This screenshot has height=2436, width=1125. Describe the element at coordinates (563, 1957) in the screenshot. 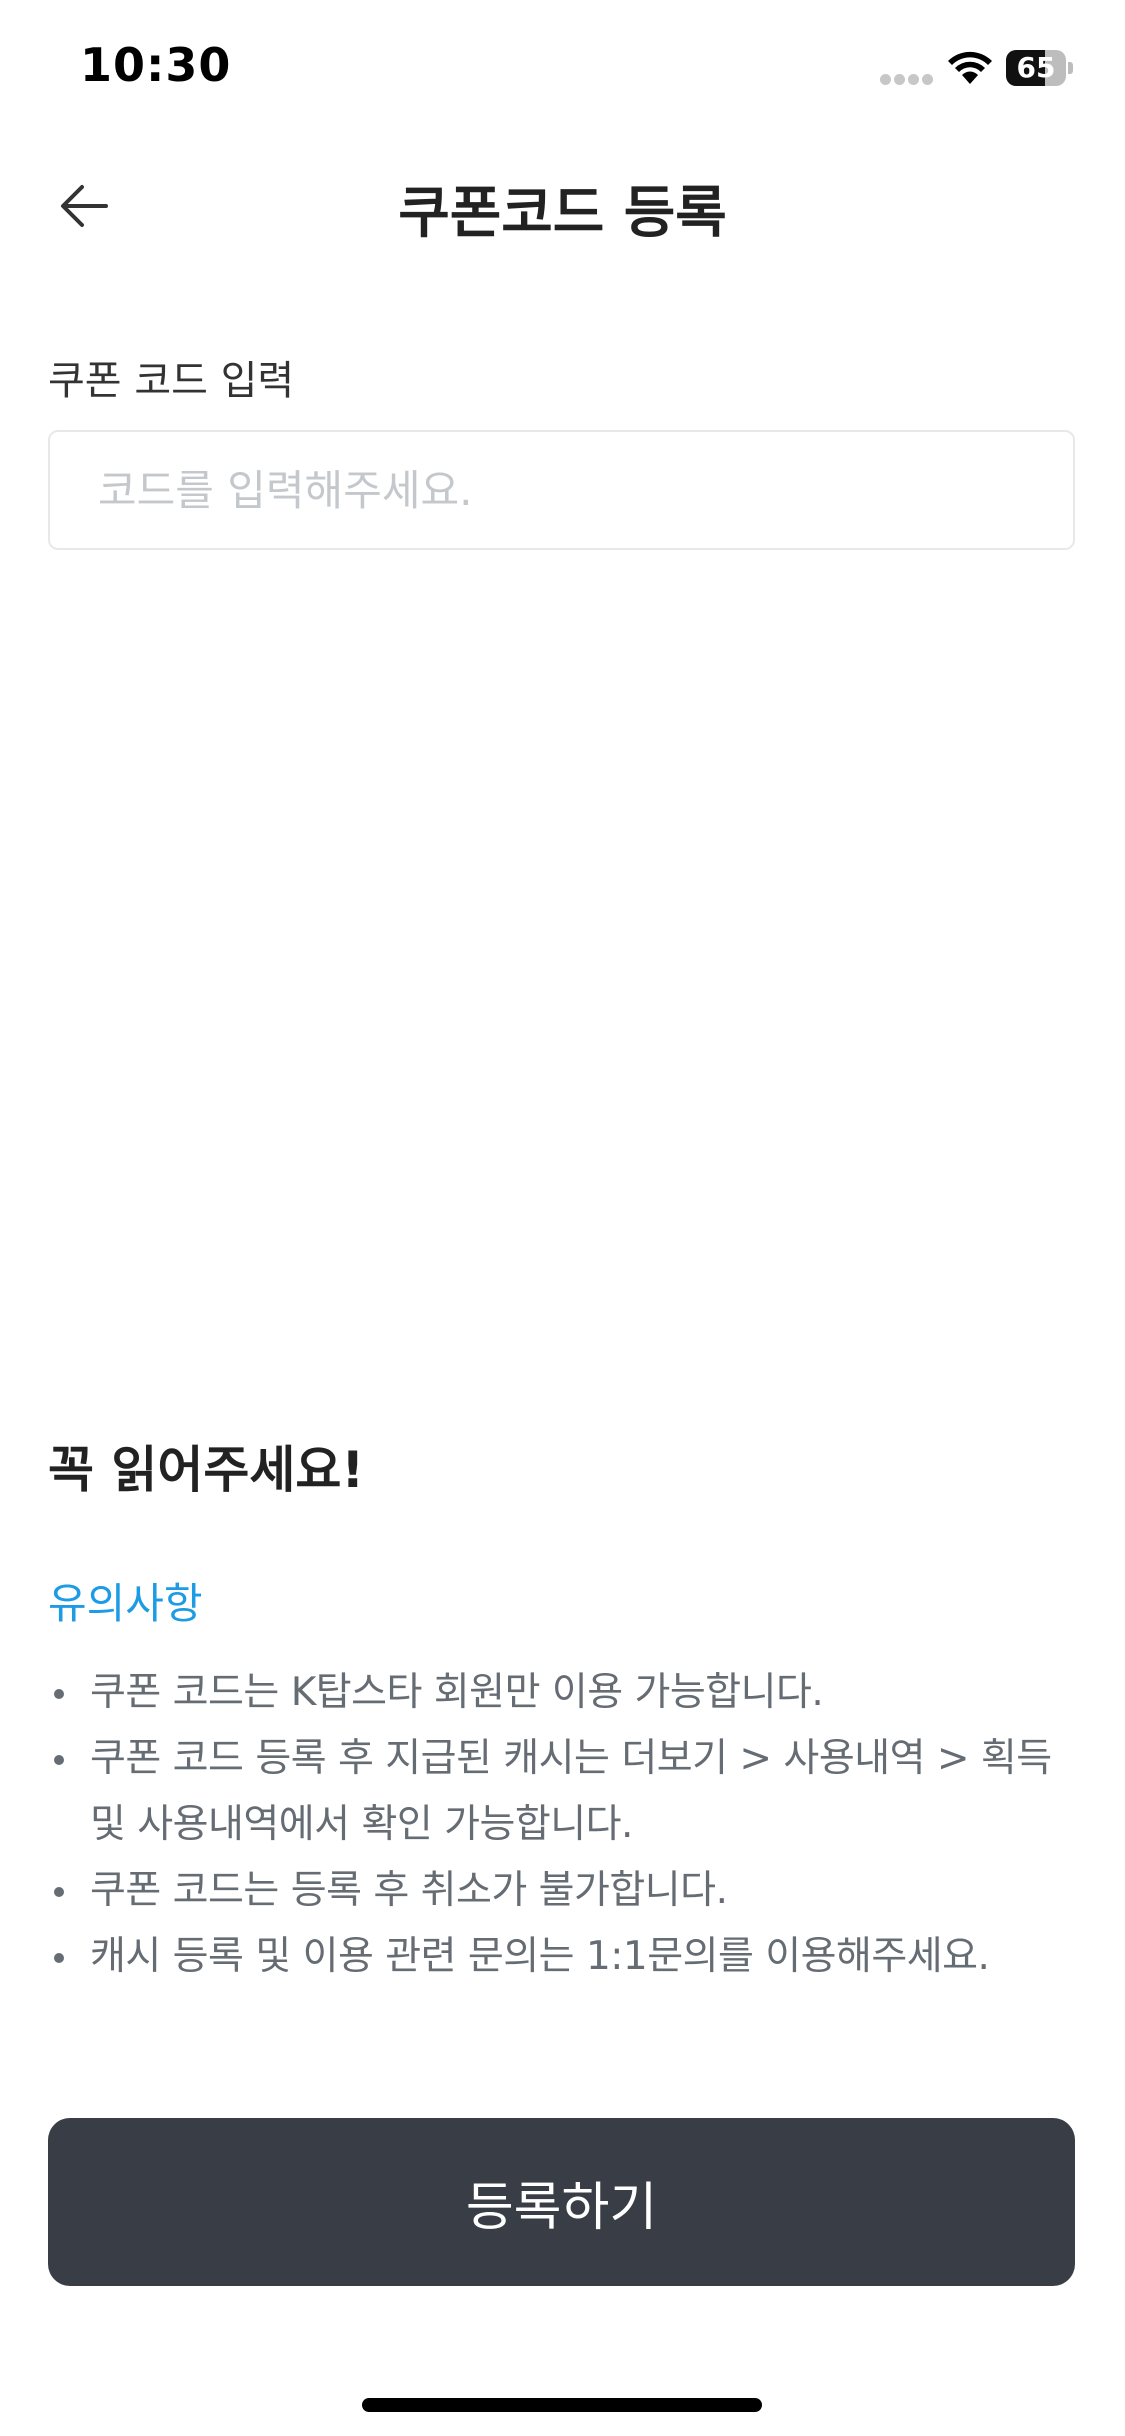

I see `notice-item: 캐시 등록 및 이용 관련 문의는 1:1문의를 이용해주세요.` at that location.